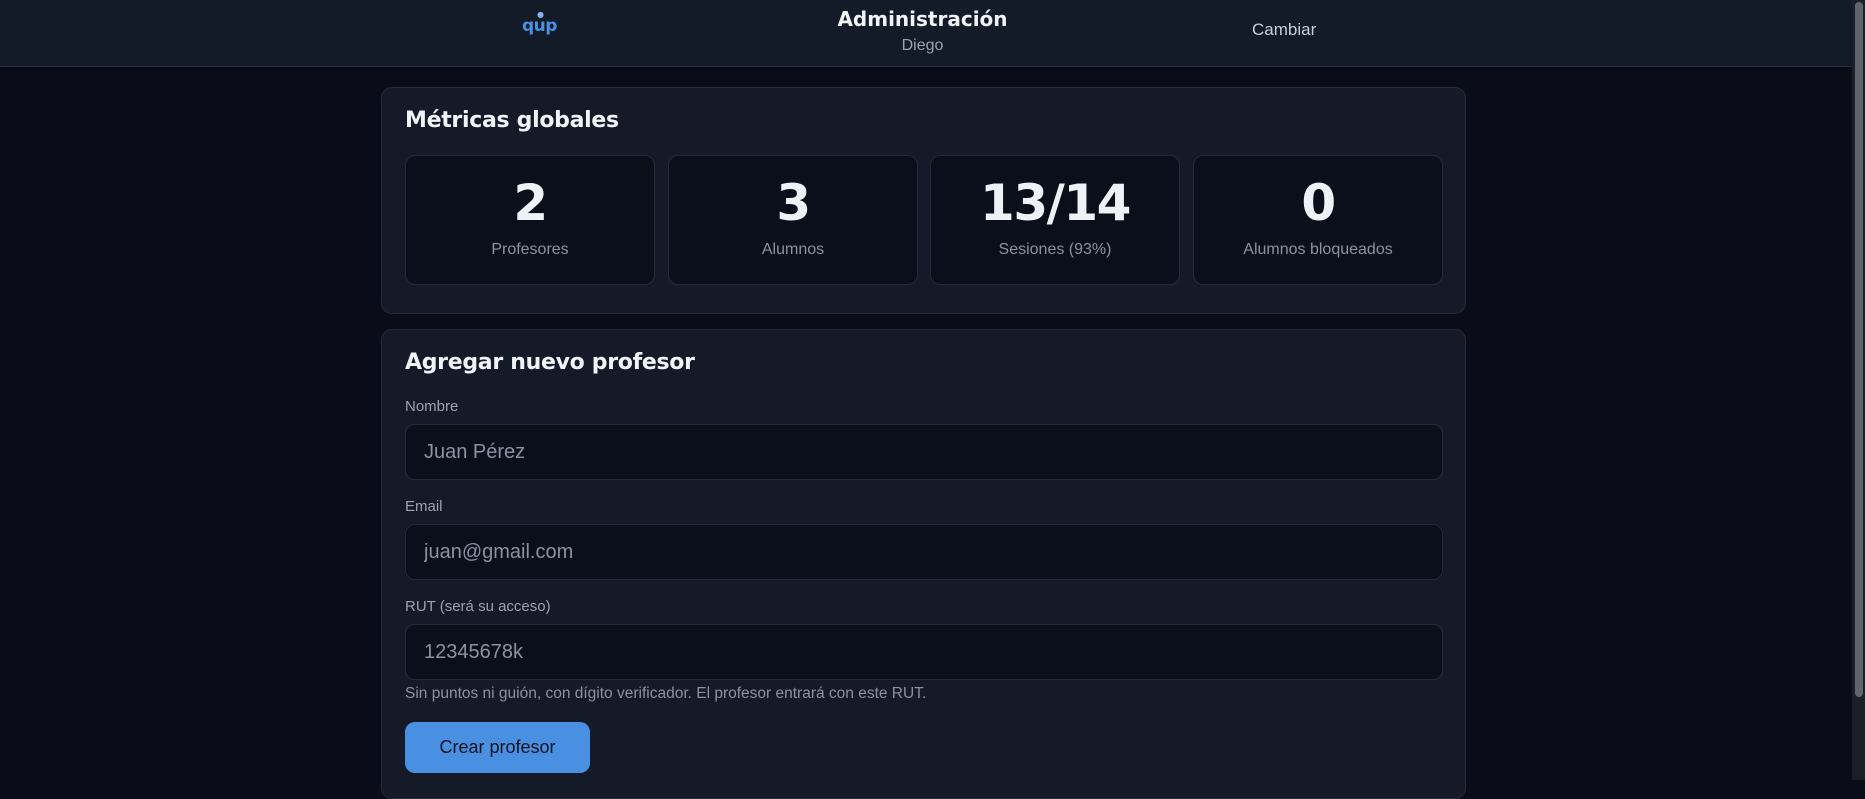 The height and width of the screenshot is (799, 1865). What do you see at coordinates (1318, 249) in the screenshot?
I see `metric-label: Alumnos bloqueados` at bounding box center [1318, 249].